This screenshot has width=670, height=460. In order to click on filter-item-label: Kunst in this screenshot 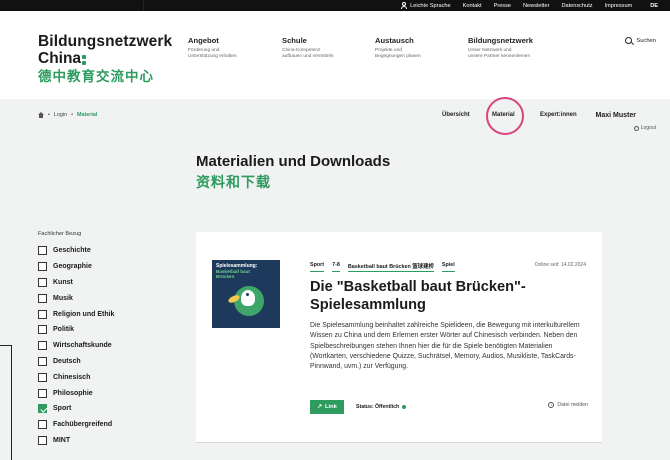, I will do `click(63, 282)`.